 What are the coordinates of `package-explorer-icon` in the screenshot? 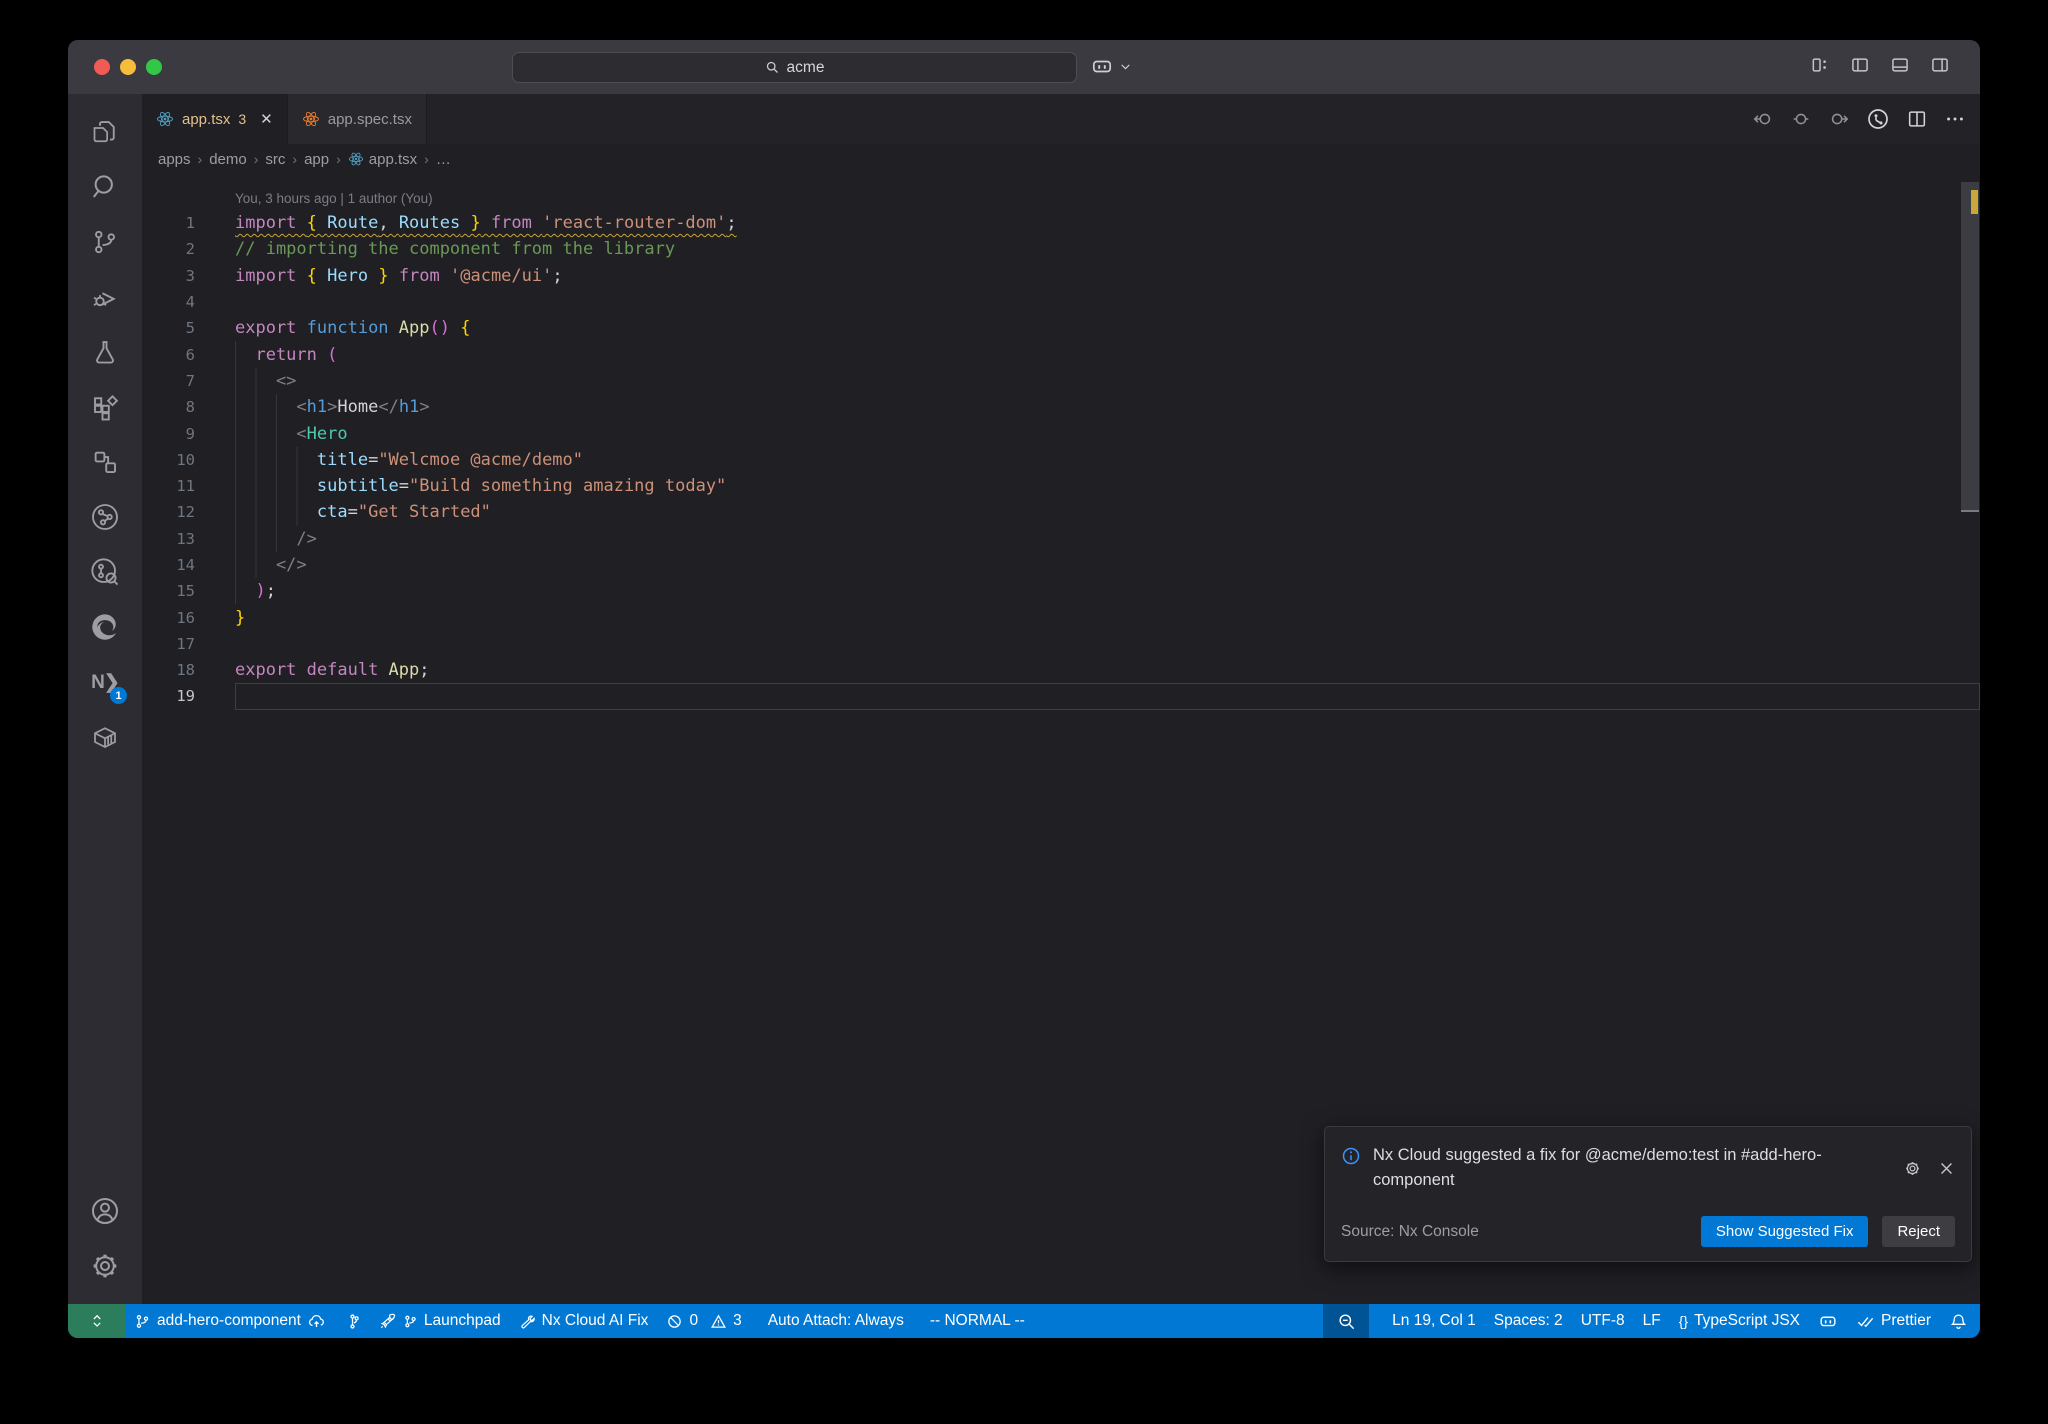 It's located at (105, 737).